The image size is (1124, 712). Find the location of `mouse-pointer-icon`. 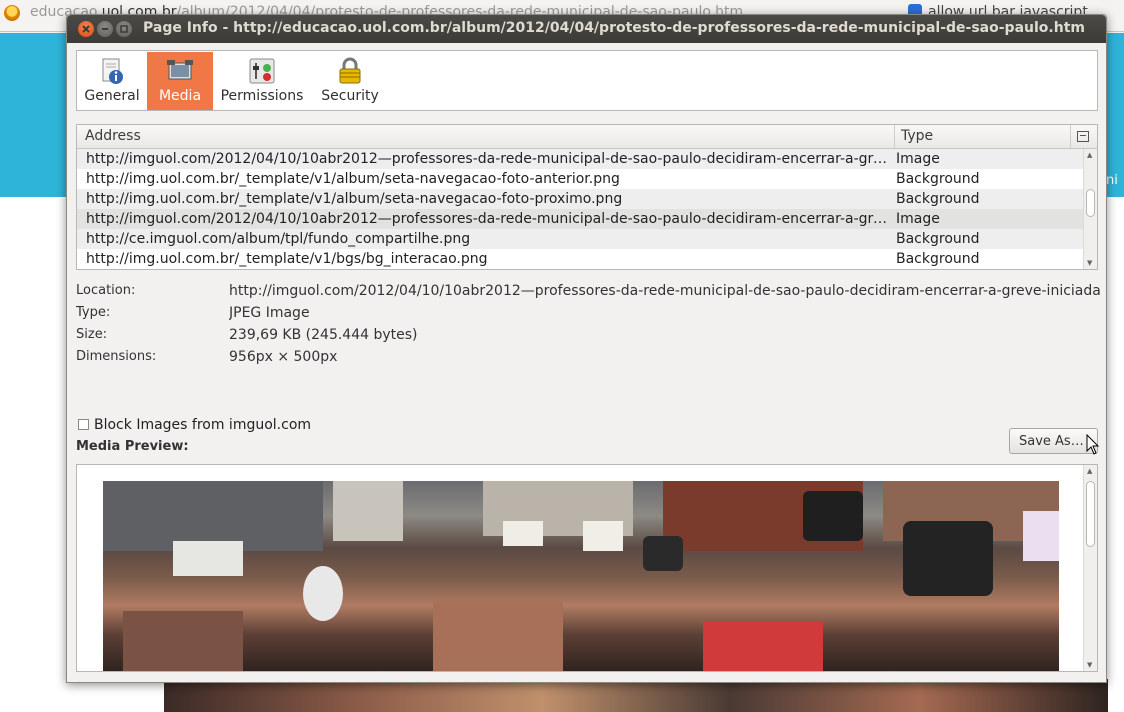

mouse-pointer-icon is located at coordinates (1093, 444).